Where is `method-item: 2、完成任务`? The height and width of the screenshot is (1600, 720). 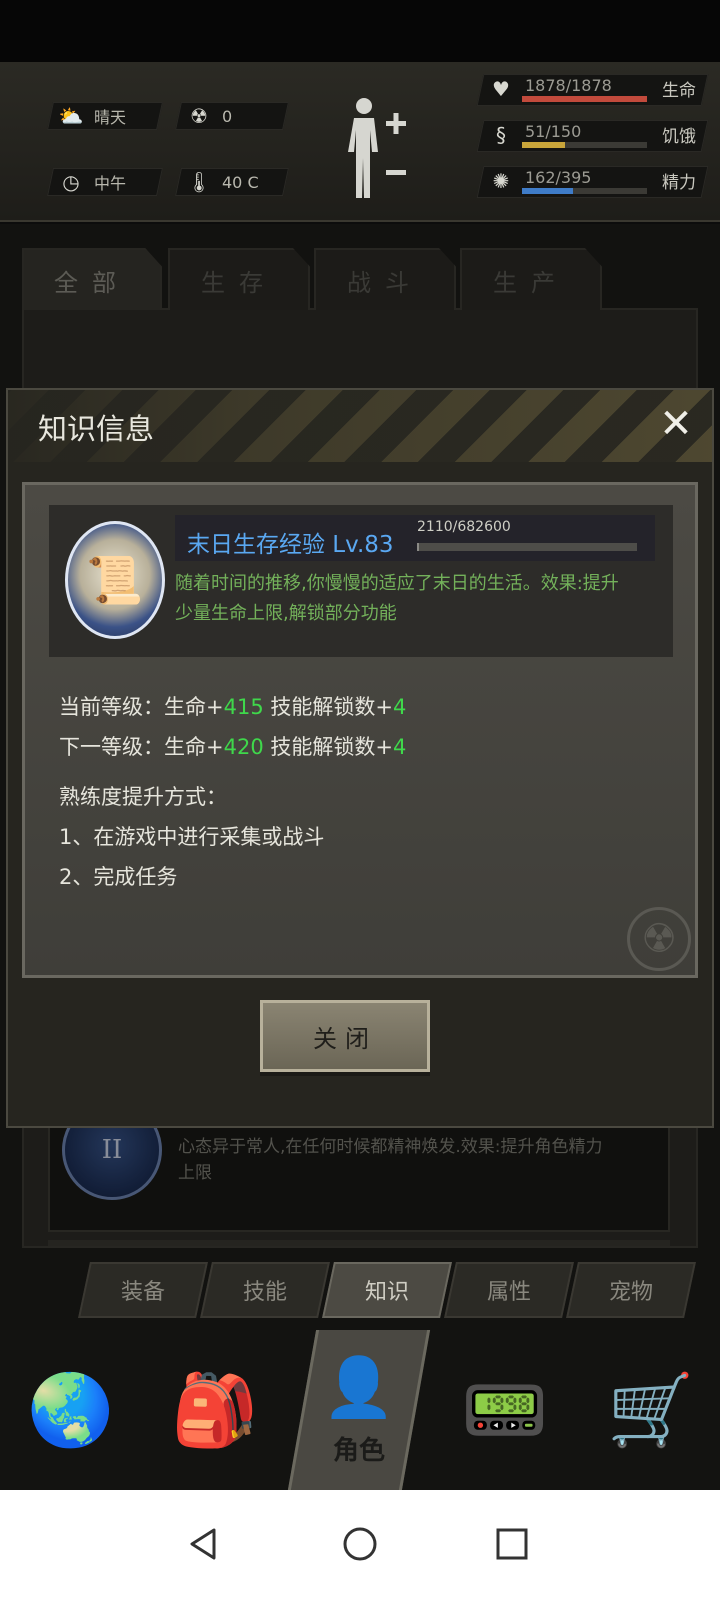 method-item: 2、完成任务 is located at coordinates (118, 877).